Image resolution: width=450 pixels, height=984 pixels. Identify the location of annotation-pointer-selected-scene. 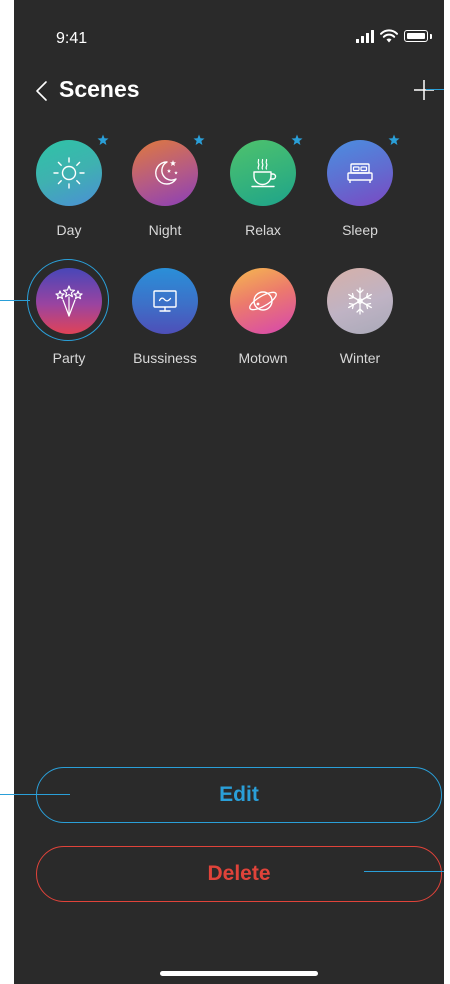
(15, 300).